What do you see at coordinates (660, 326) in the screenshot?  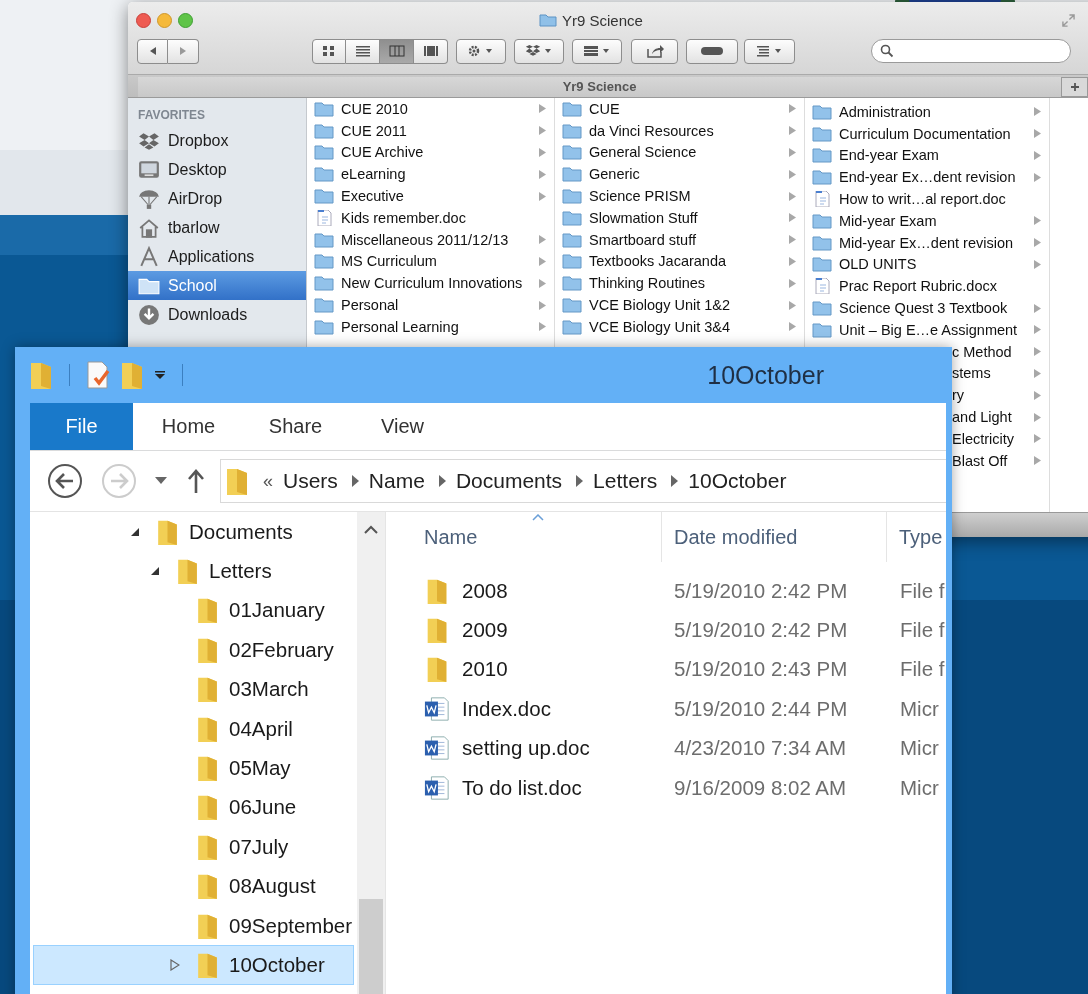 I see `file-name: VCE Biology Unit 3&4` at bounding box center [660, 326].